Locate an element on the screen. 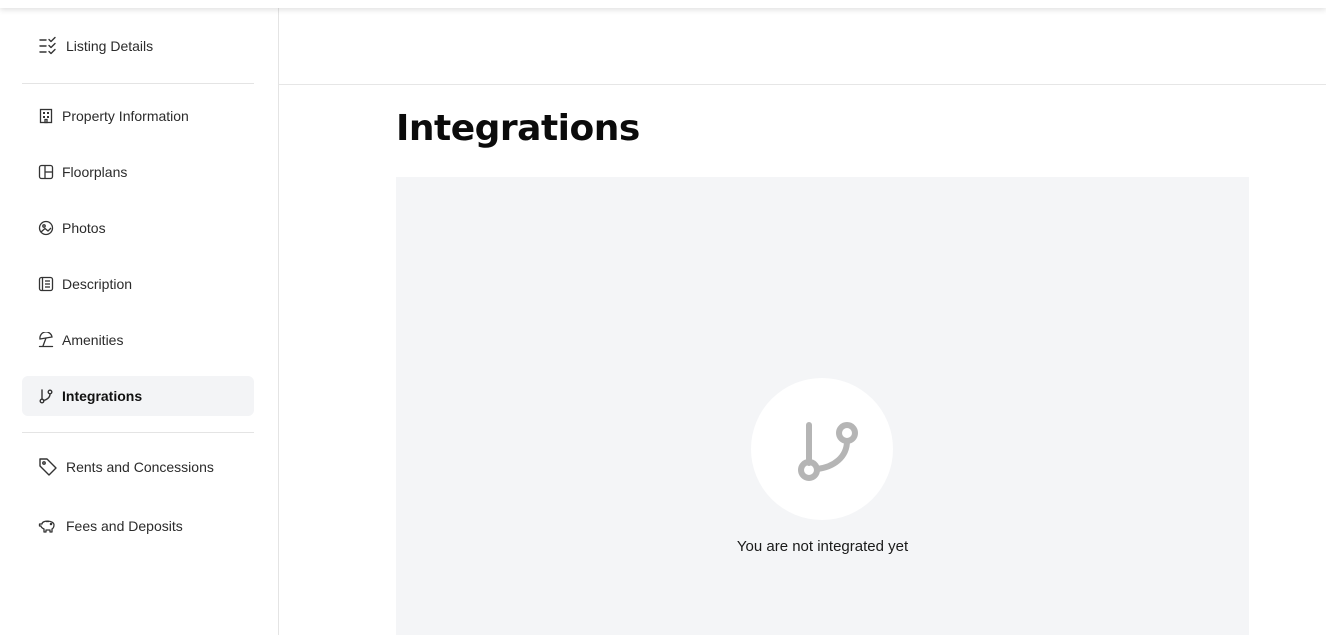  sidebar-item-label: Integrations is located at coordinates (102, 396).